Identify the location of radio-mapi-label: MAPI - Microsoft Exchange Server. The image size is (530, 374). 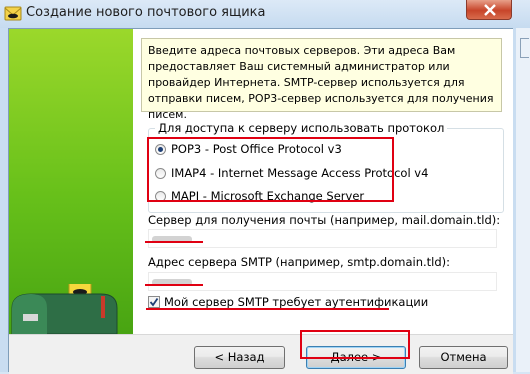
(268, 196).